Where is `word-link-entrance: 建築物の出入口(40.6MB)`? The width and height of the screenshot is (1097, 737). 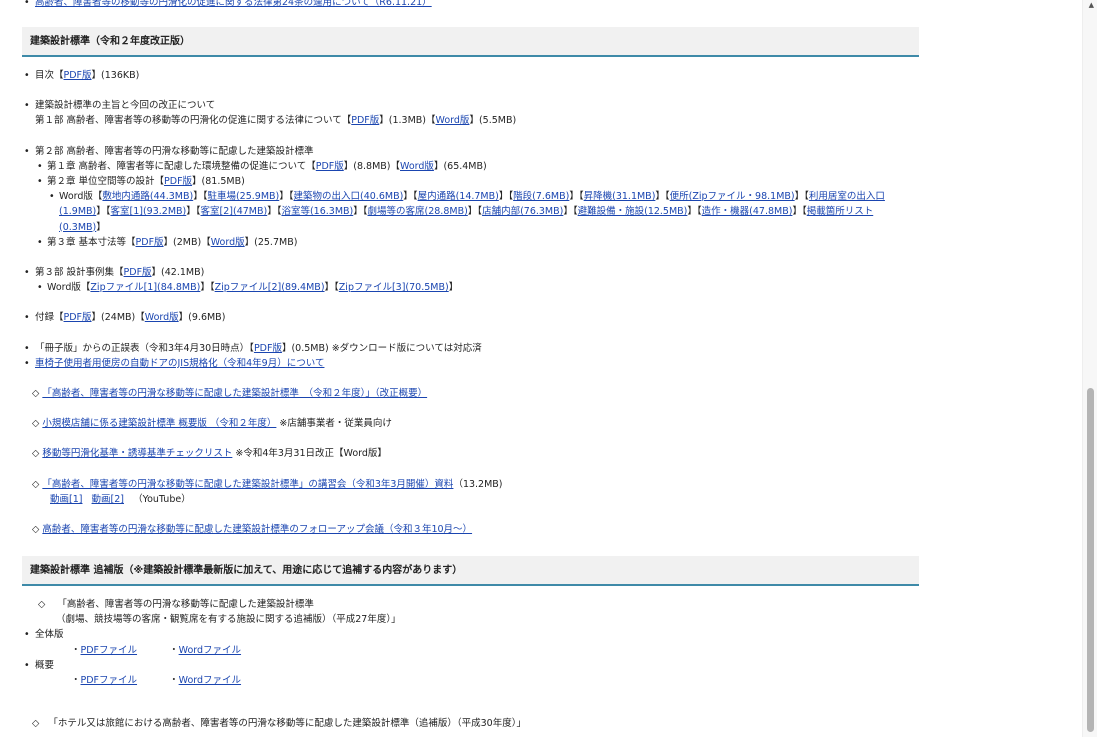 word-link-entrance: 建築物の出入口(40.6MB) is located at coordinates (349, 196).